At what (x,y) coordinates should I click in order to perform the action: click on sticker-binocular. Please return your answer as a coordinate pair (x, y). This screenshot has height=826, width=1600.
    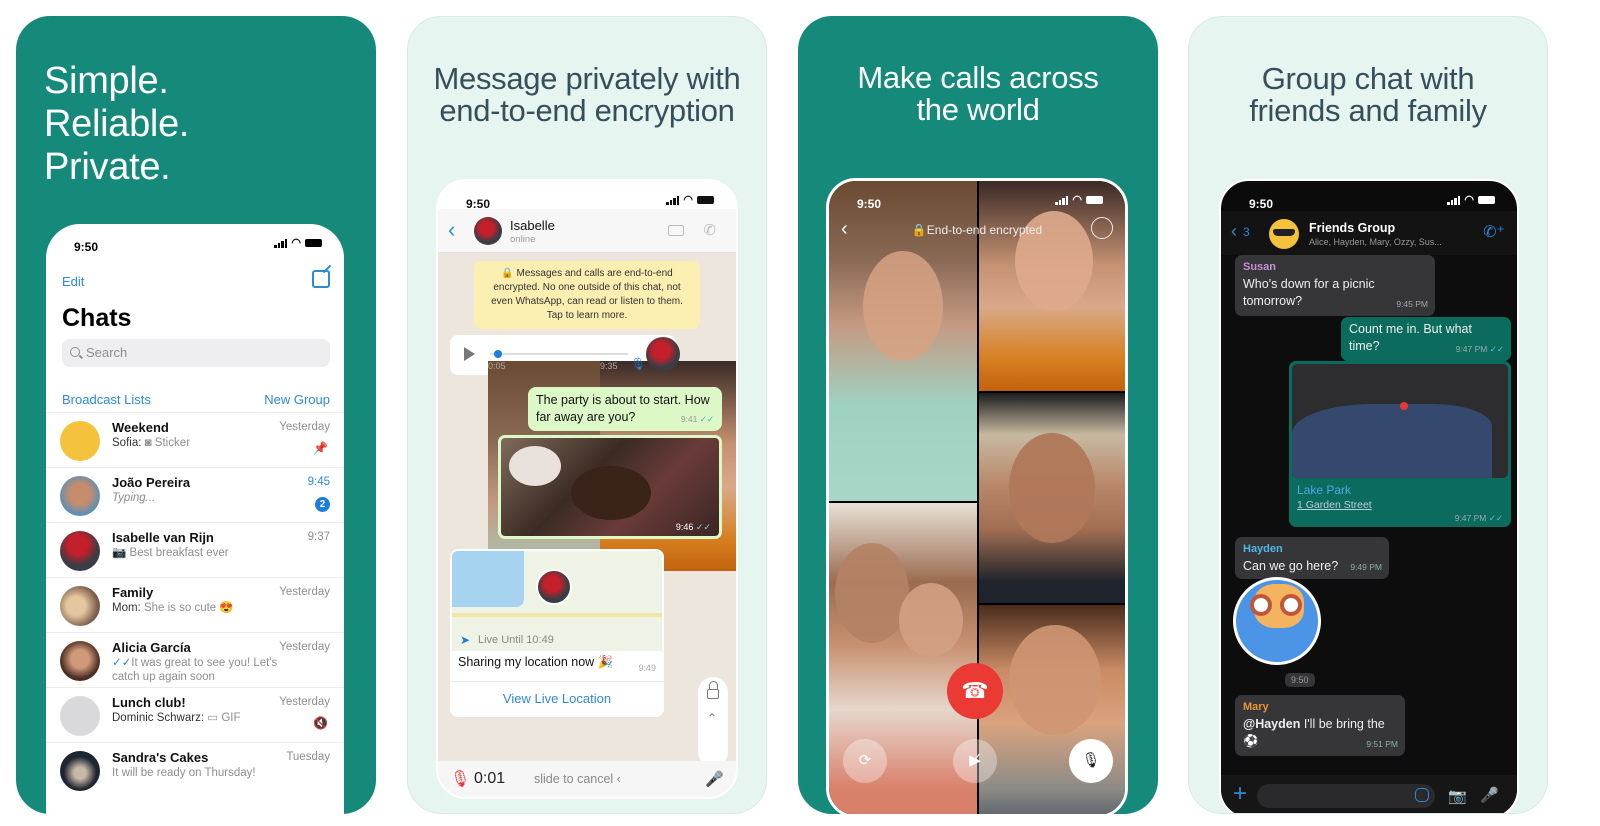
    Looking at the image, I should click on (1291, 605).